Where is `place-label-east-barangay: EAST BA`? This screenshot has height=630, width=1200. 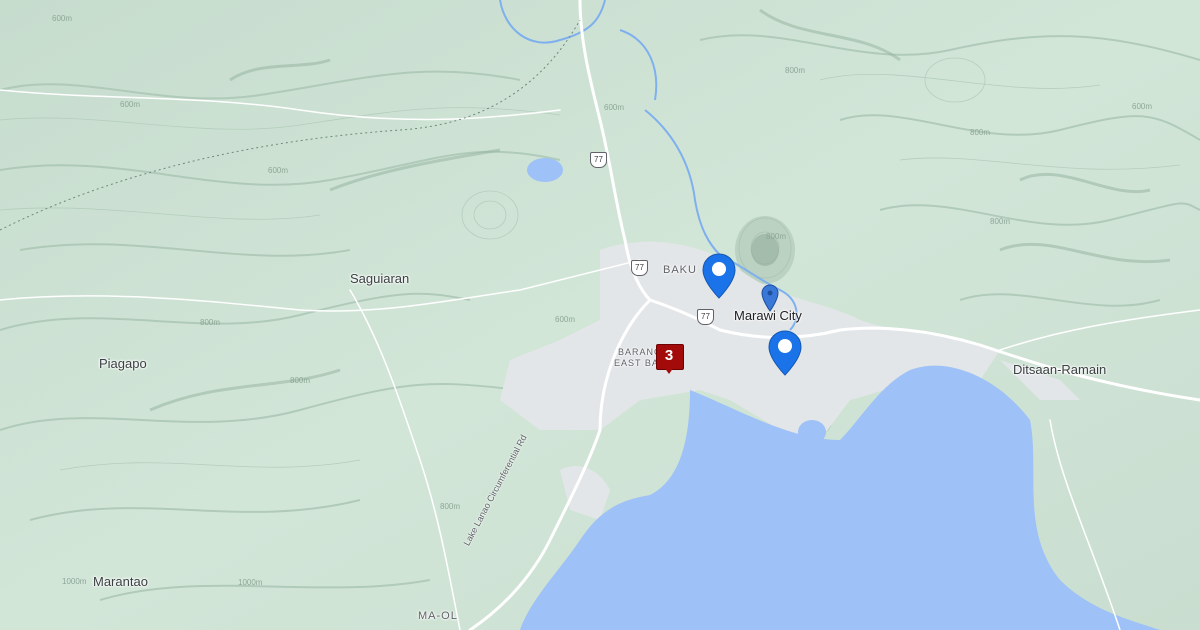 place-label-east-barangay: EAST BA is located at coordinates (636, 363).